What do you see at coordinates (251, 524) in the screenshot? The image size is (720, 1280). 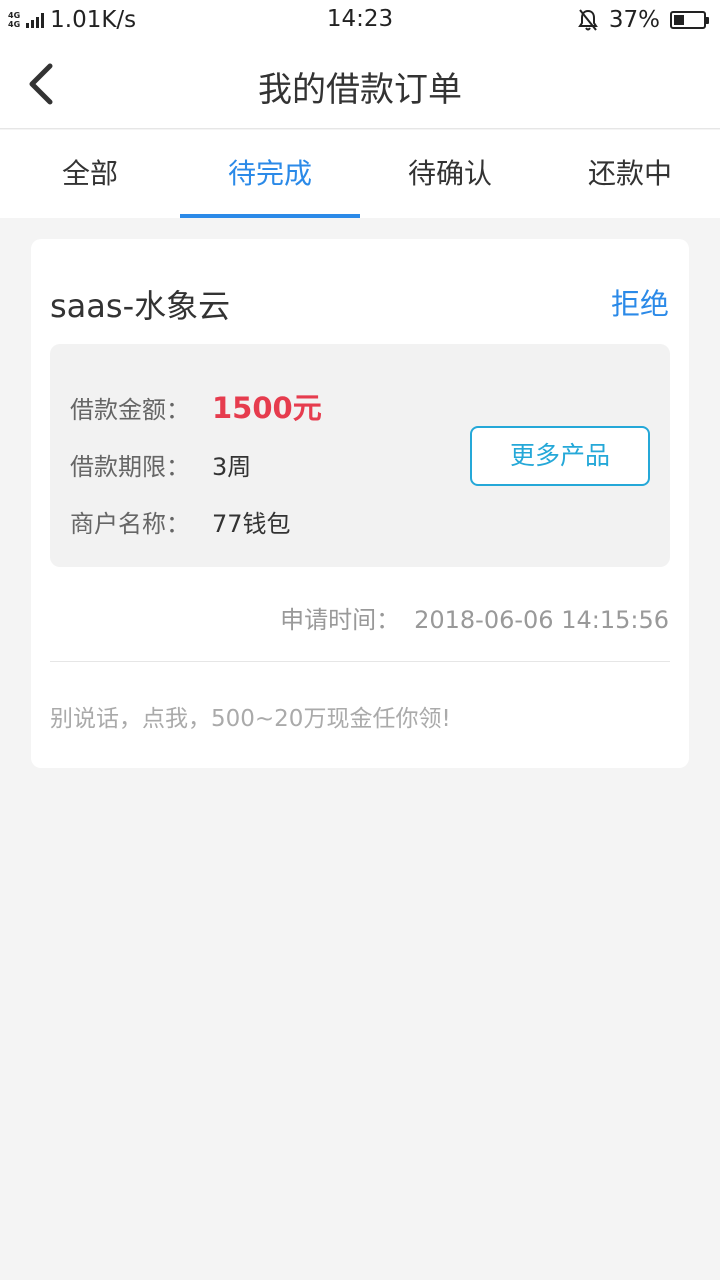 I see `merchant-value: 77钱包` at bounding box center [251, 524].